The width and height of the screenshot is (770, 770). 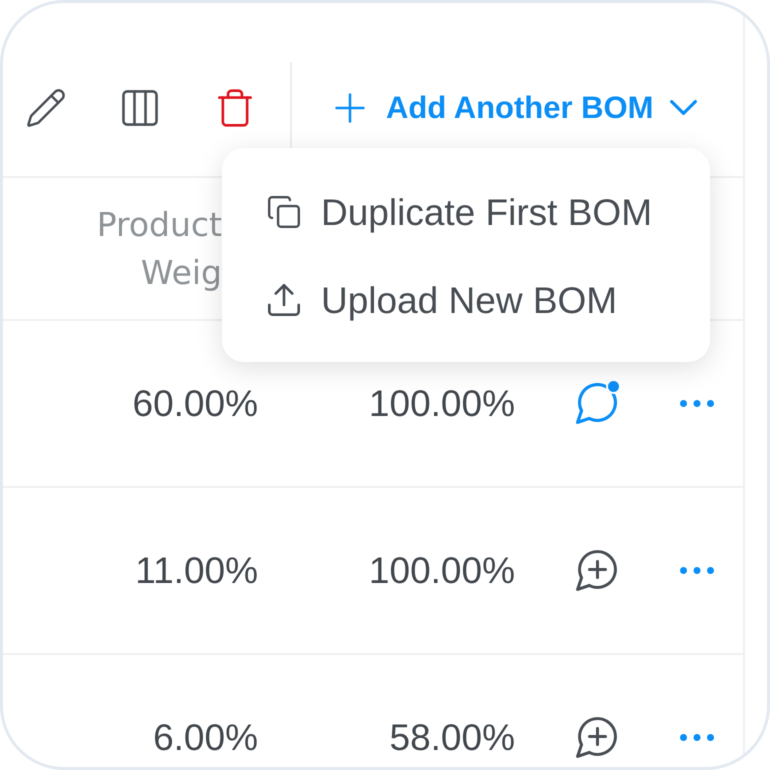 I want to click on column-header: Product Weig, so click(x=159, y=249).